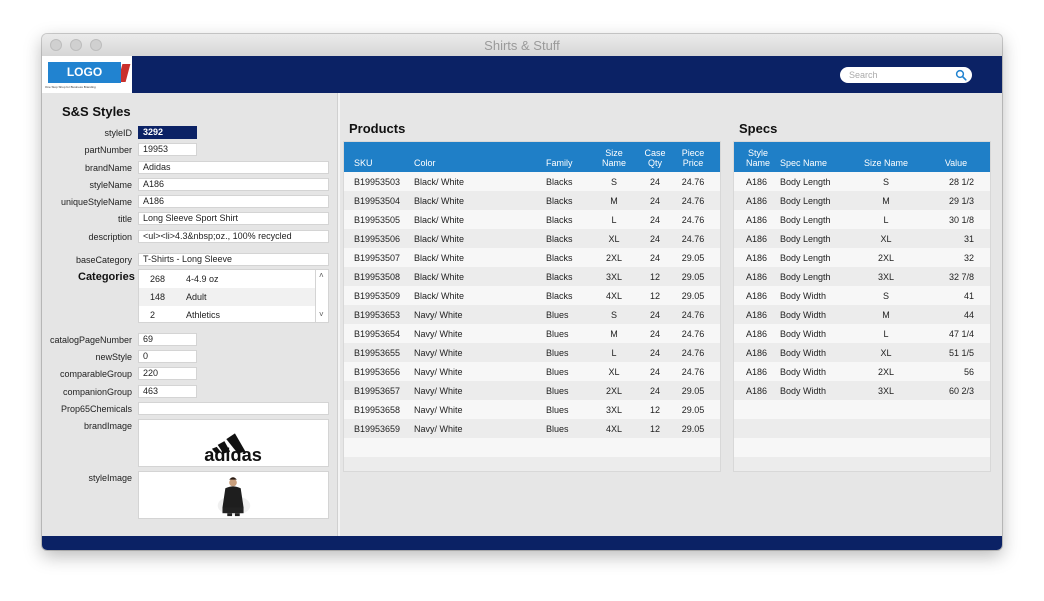 The width and height of the screenshot is (1044, 601). Describe the element at coordinates (862, 352) in the screenshot. I see `table-row: A186 Body Width XL 51 1/5` at that location.